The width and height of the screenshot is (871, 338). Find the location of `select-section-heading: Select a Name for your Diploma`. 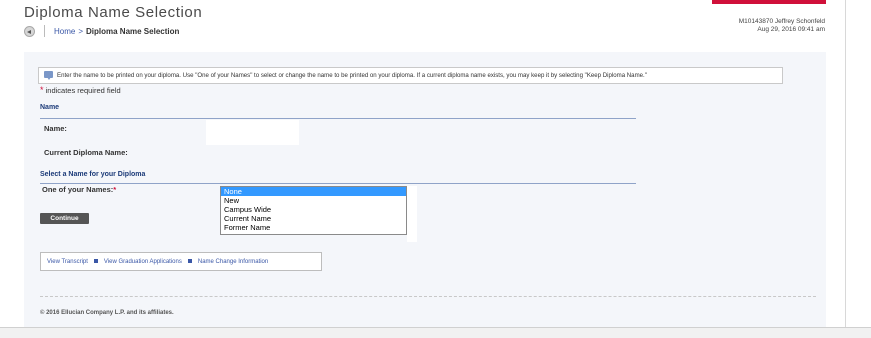

select-section-heading: Select a Name for your Diploma is located at coordinates (93, 174).